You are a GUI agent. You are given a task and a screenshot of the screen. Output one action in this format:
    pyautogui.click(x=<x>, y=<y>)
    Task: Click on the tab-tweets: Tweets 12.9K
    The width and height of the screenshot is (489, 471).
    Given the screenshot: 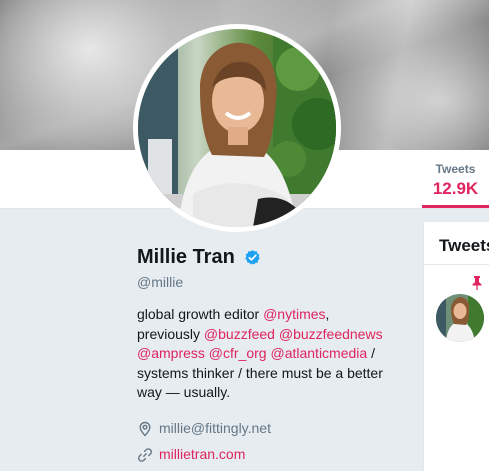 What is the action you would take?
    pyautogui.click(x=455, y=179)
    